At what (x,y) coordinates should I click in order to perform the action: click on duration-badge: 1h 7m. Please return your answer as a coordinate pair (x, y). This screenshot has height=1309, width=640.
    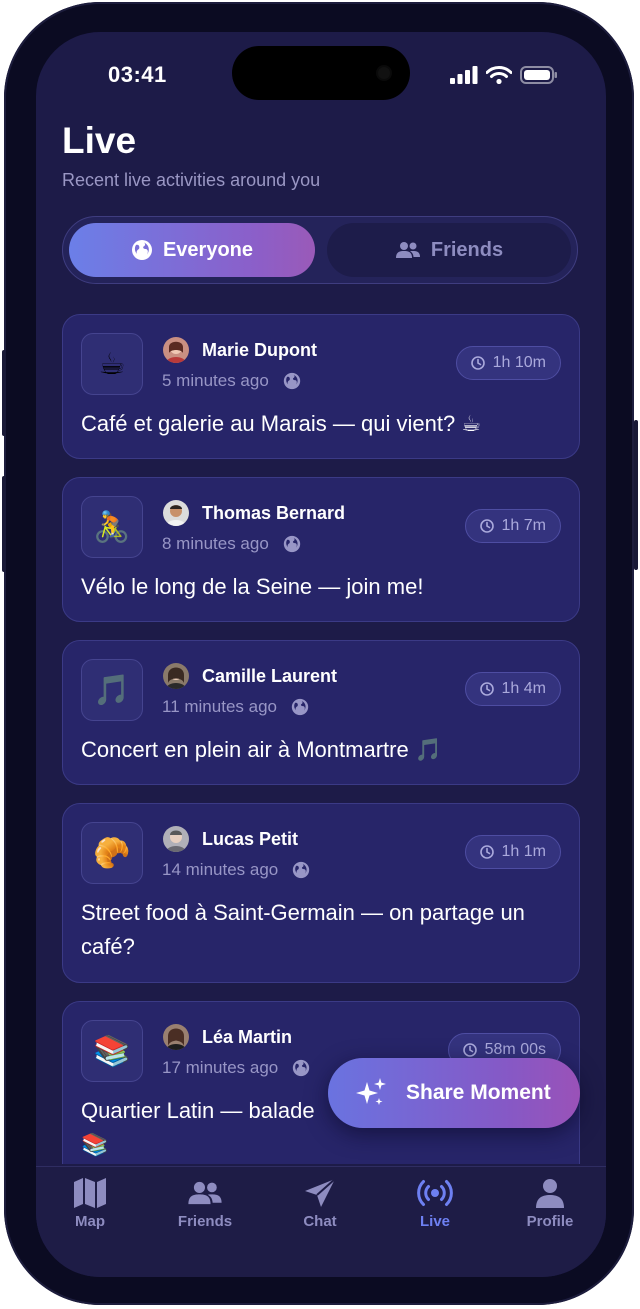
    Looking at the image, I should click on (512, 526).